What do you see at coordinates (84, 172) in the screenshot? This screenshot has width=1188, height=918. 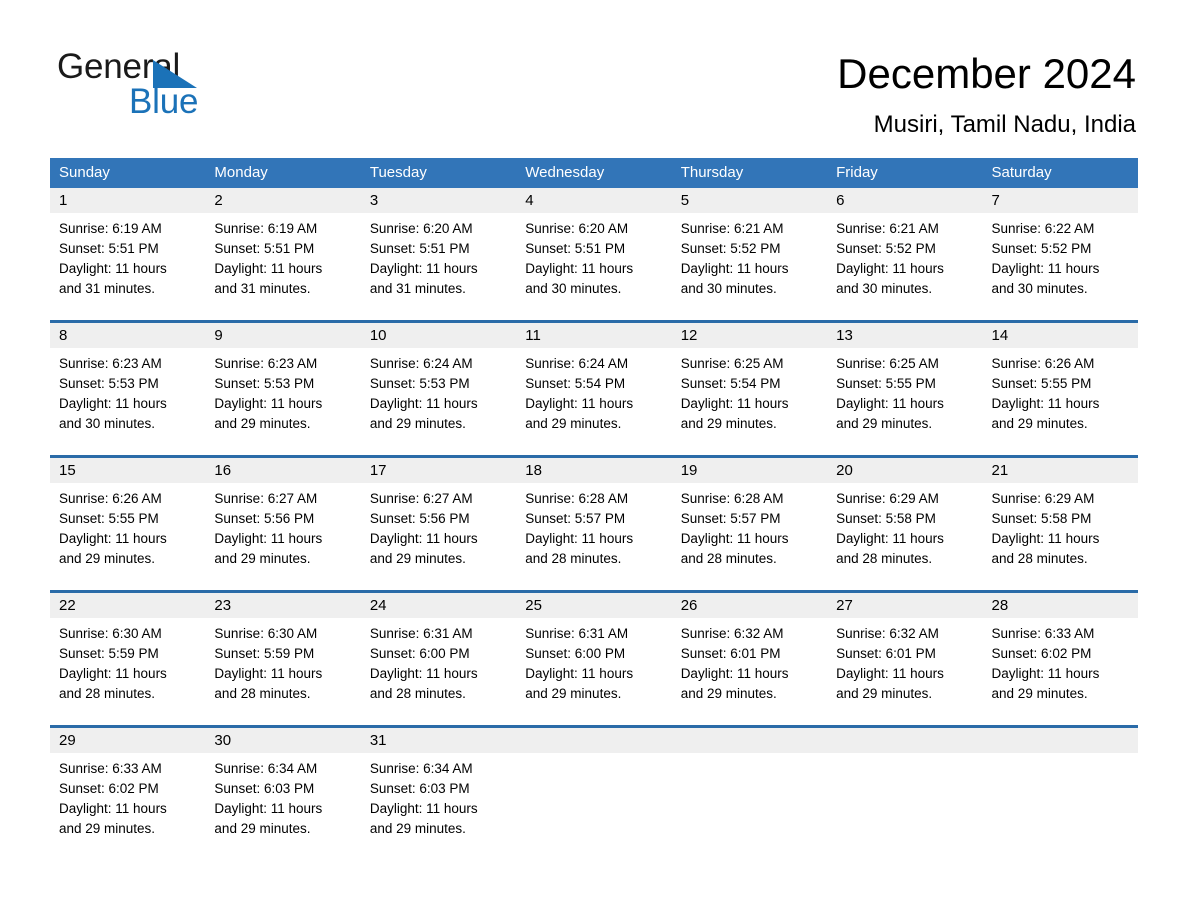 I see `weekday-header-sunday: Sunday` at bounding box center [84, 172].